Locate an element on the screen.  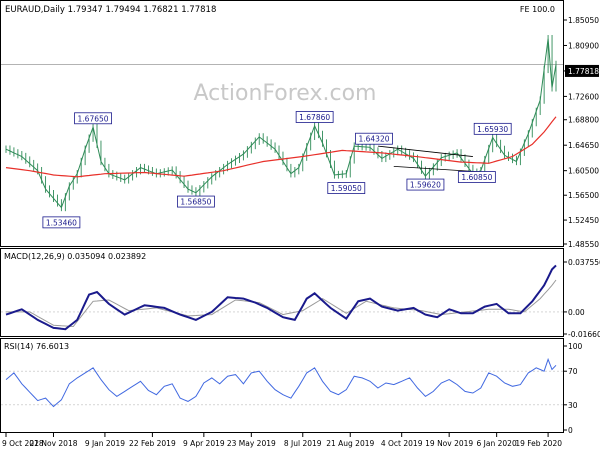
price-axis-label: 1.80900 is located at coordinates (583, 45).